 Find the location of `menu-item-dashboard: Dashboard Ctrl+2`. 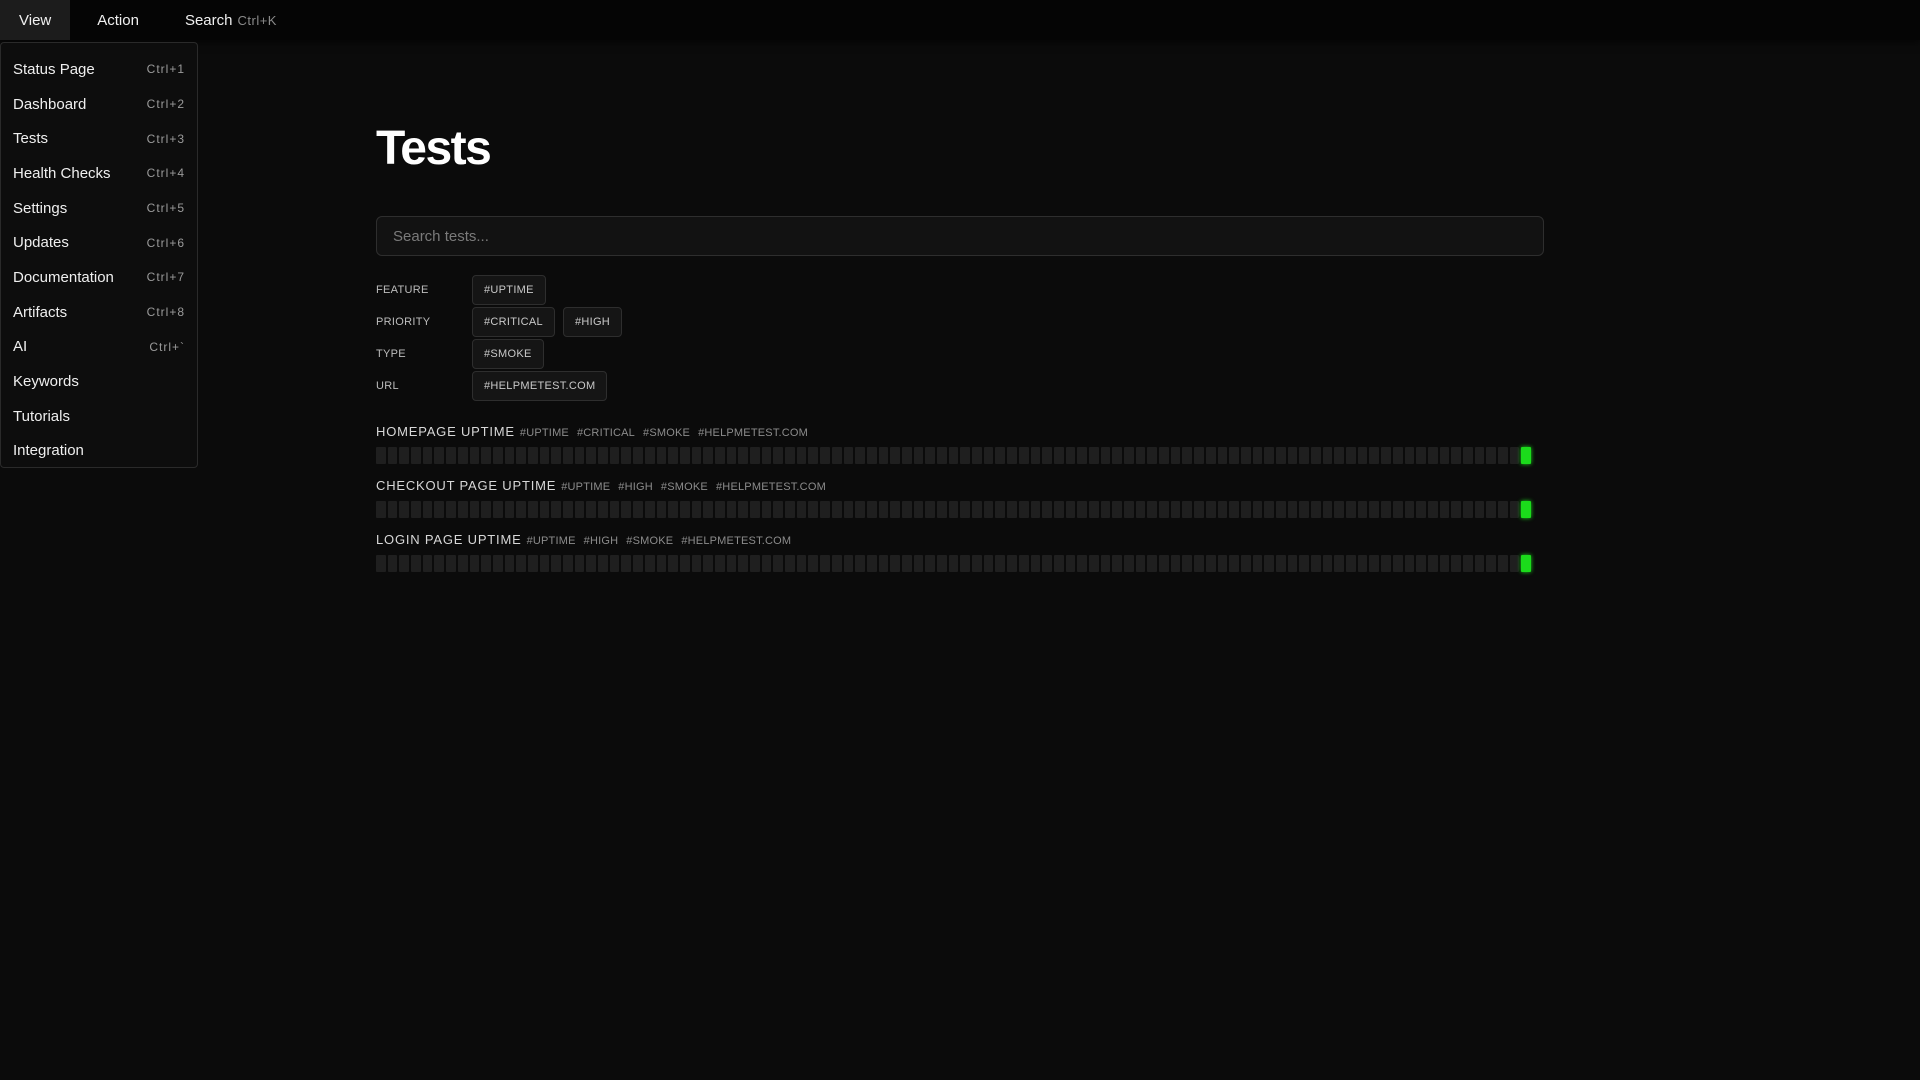

menu-item-dashboard: Dashboard Ctrl+2 is located at coordinates (99, 104).